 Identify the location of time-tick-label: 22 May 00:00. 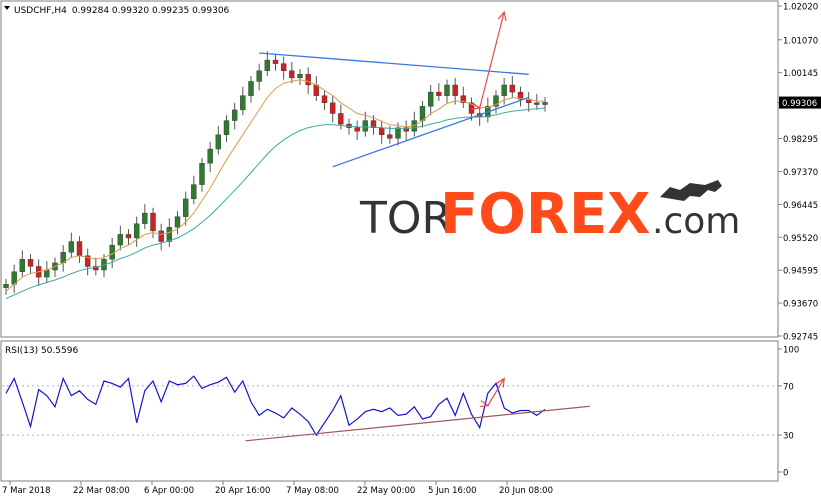
(386, 491).